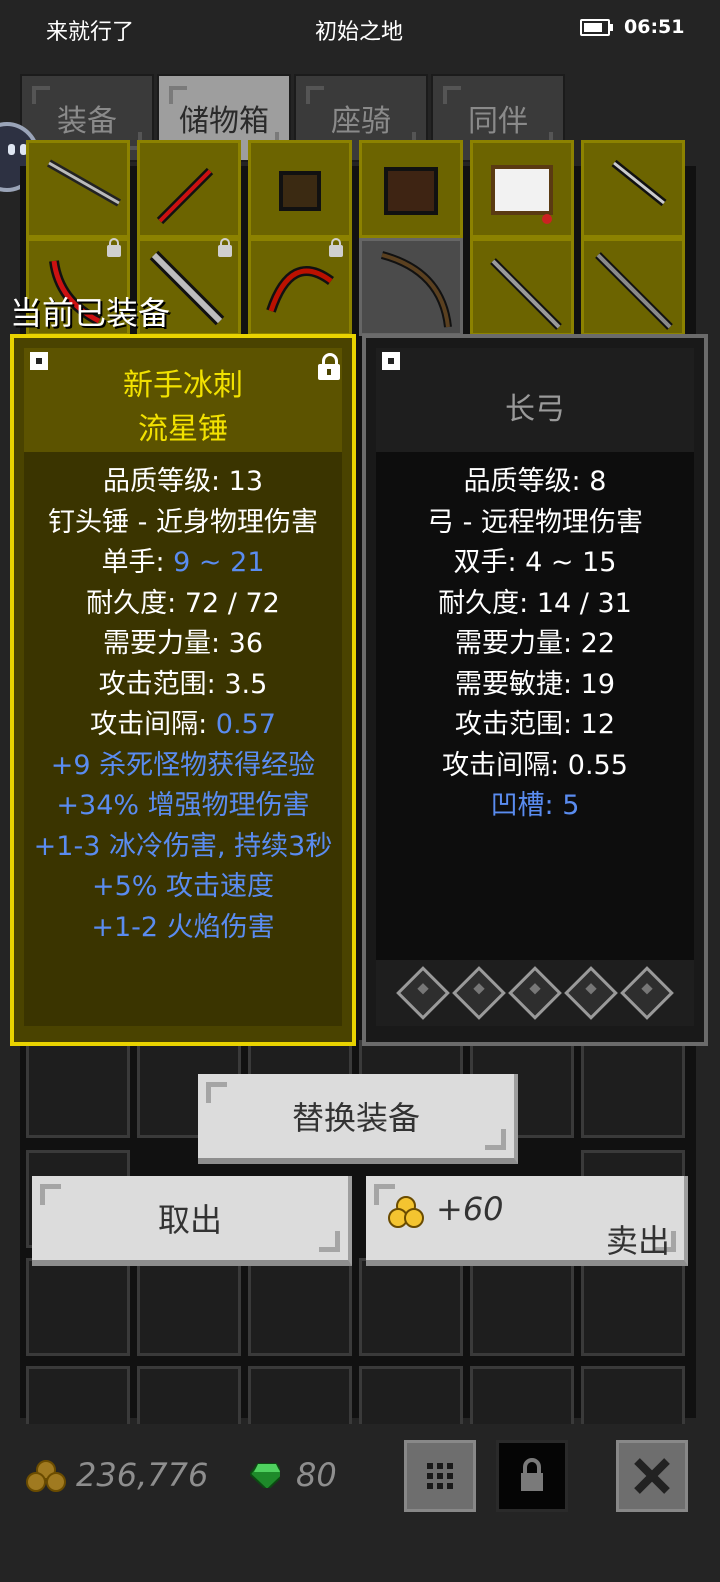 The height and width of the screenshot is (1582, 720). What do you see at coordinates (183, 522) in the screenshot?
I see `stat-line: 钉头锤 - 近身物理伤害` at bounding box center [183, 522].